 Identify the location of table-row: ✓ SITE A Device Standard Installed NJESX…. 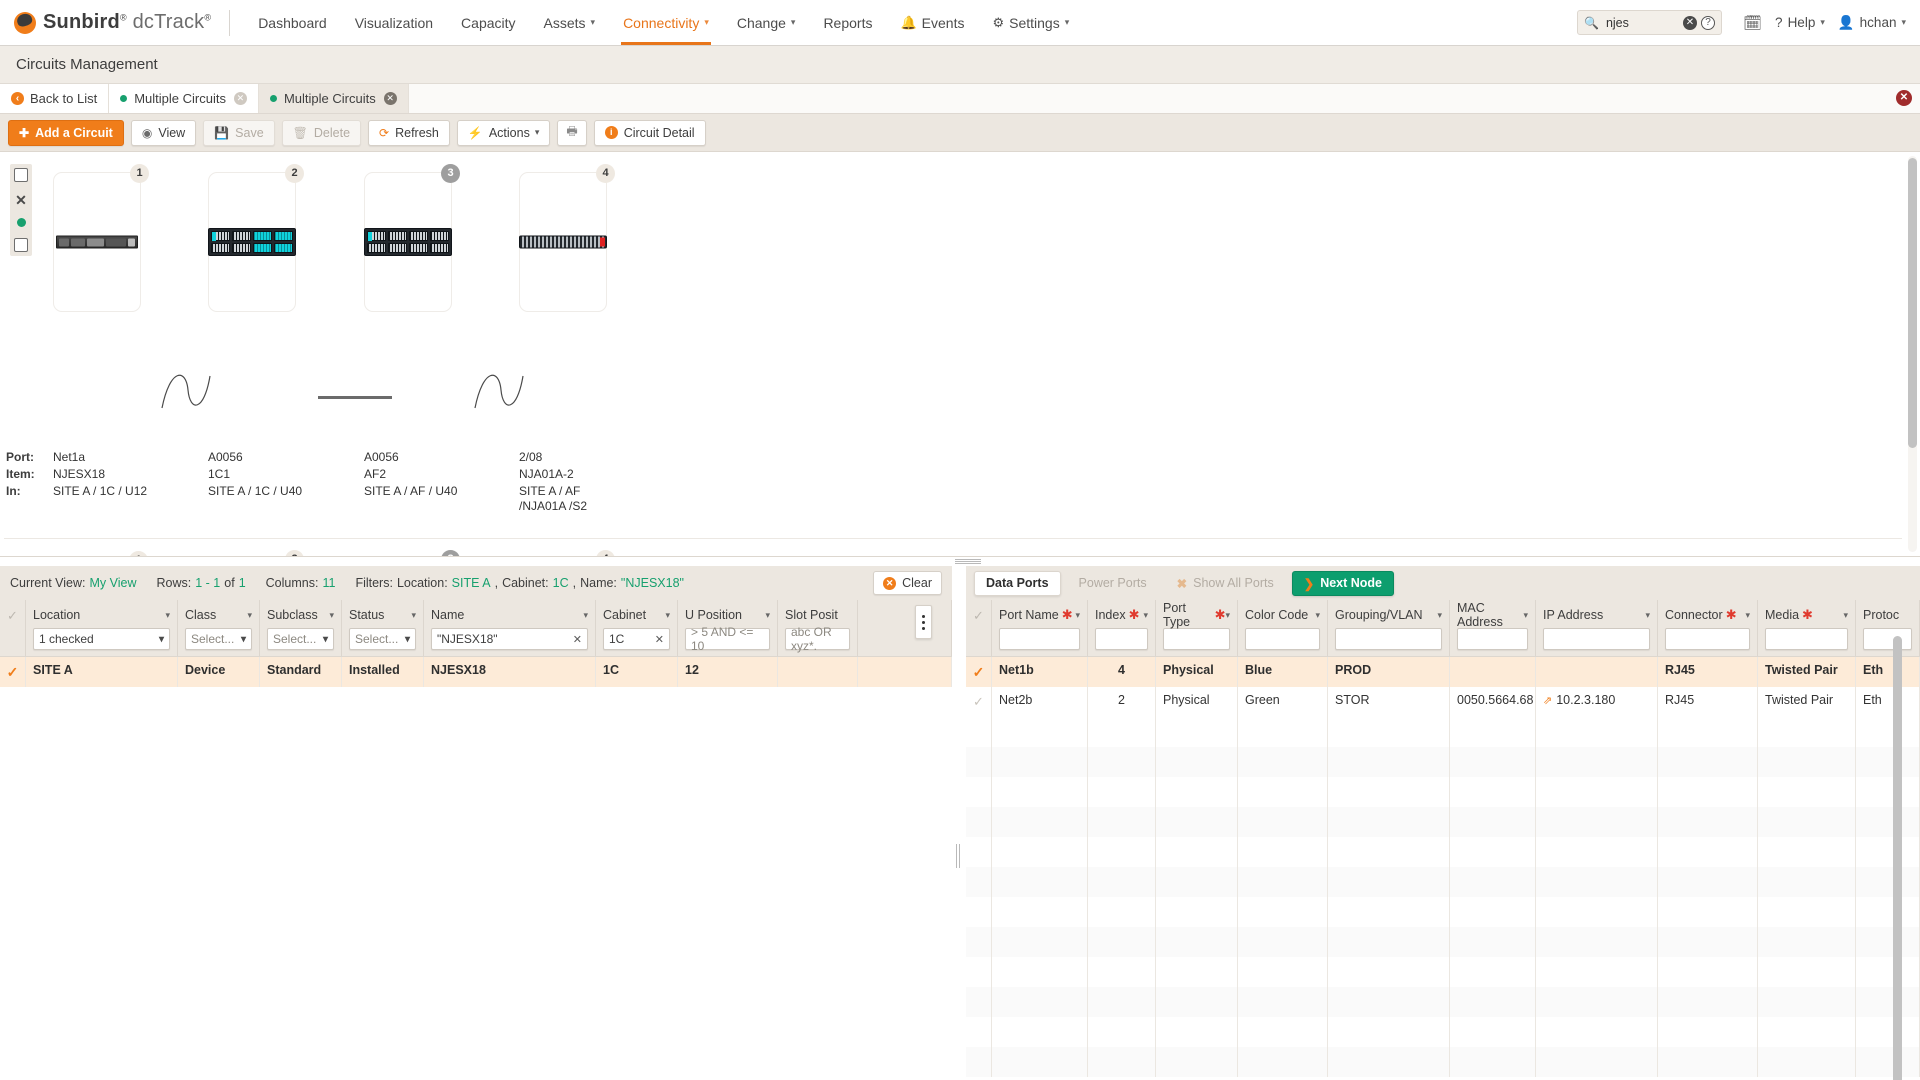
(476, 672).